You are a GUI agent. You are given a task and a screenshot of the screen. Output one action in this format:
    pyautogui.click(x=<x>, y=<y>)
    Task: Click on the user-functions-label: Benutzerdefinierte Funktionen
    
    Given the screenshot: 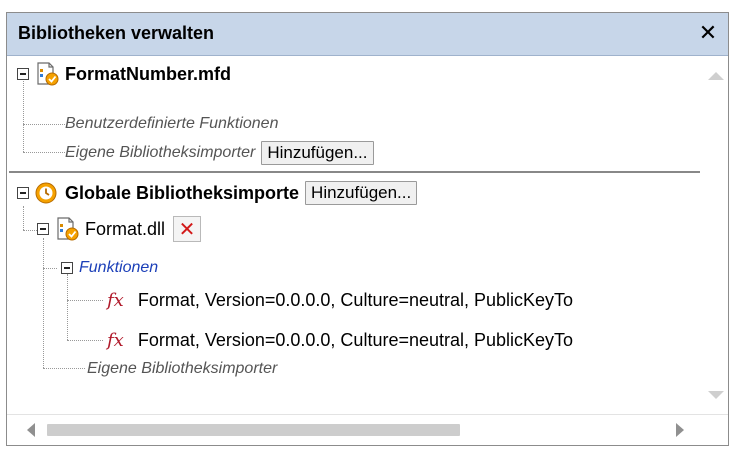 What is the action you would take?
    pyautogui.click(x=172, y=123)
    